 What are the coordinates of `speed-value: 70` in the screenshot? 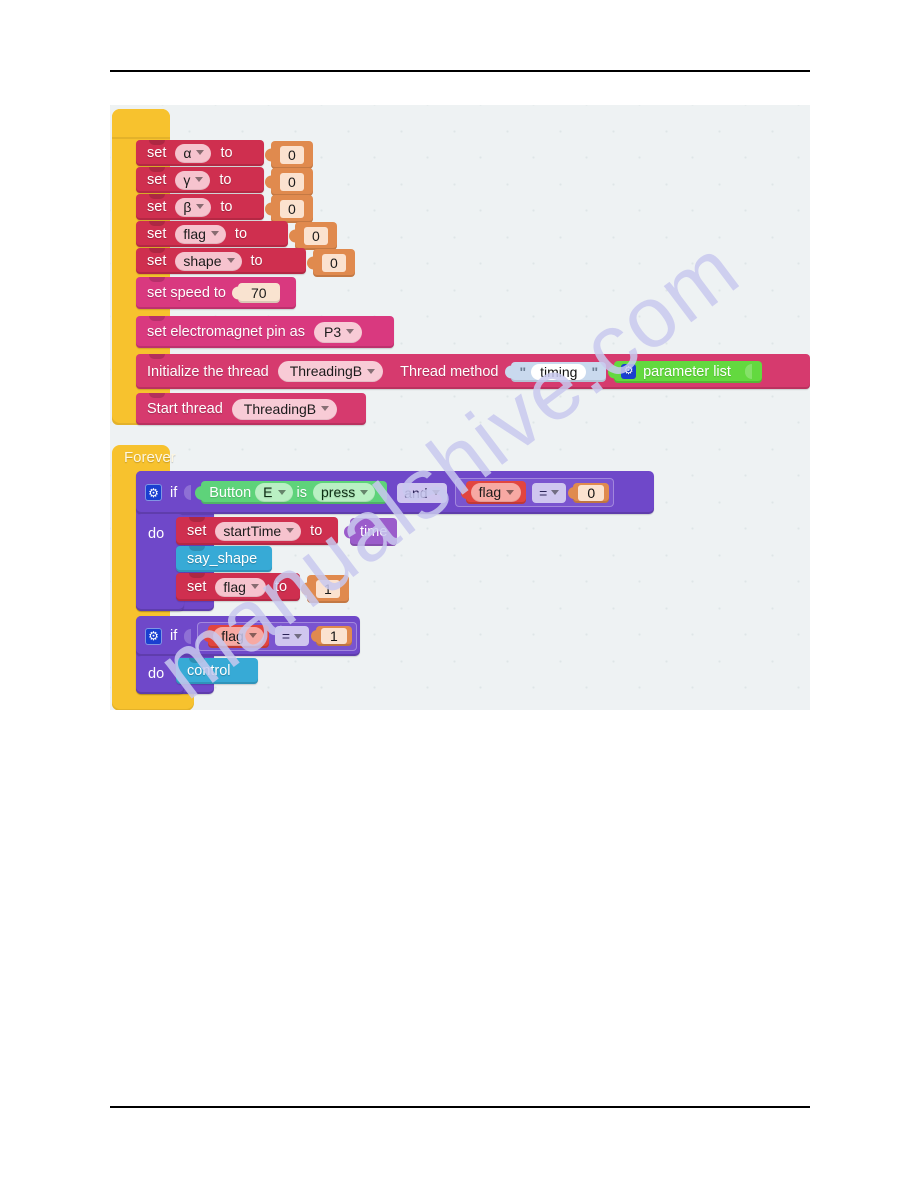 It's located at (259, 293).